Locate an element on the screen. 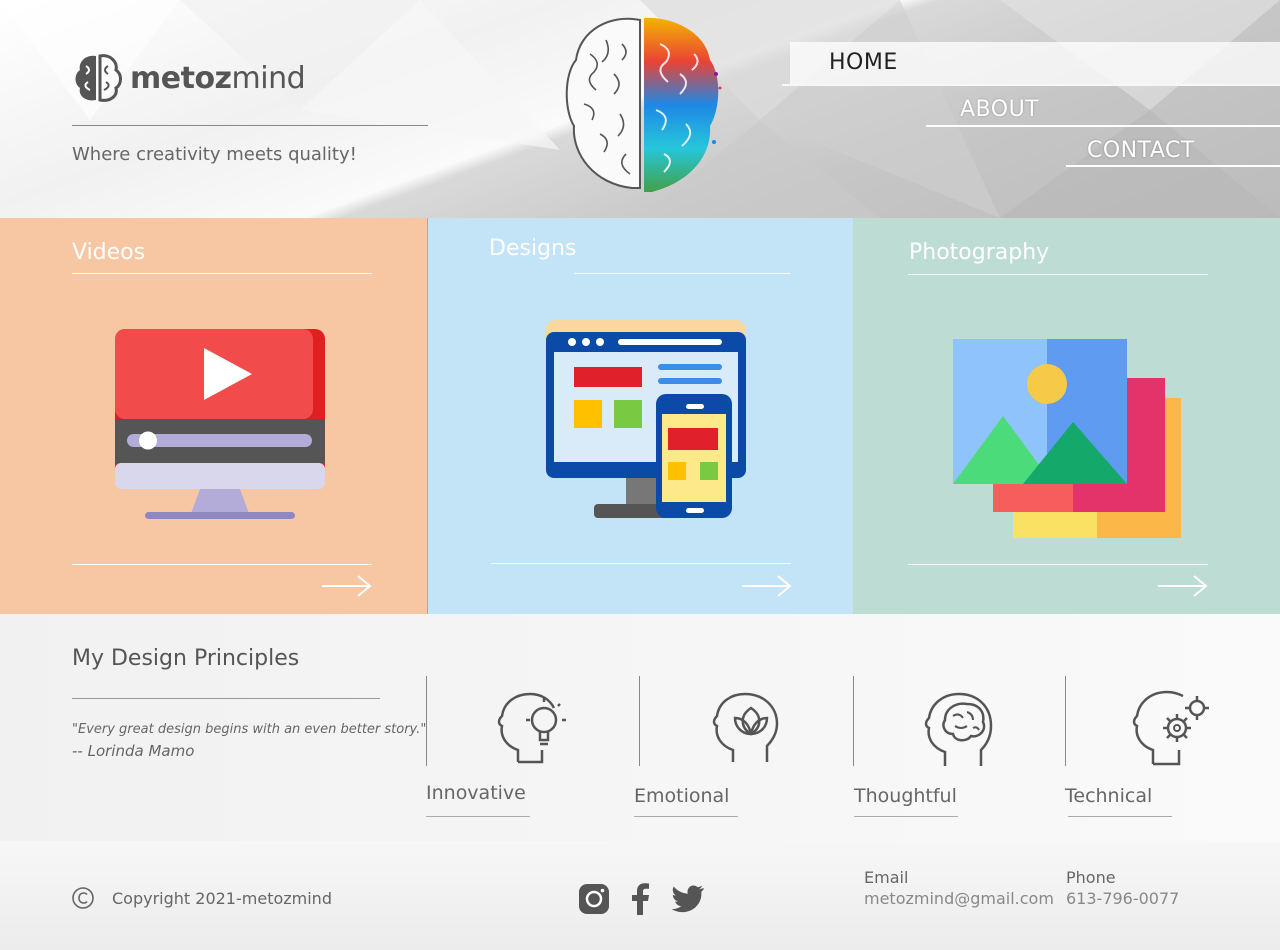 The width and height of the screenshot is (1280, 950). nav-home: HOME is located at coordinates (863, 62).